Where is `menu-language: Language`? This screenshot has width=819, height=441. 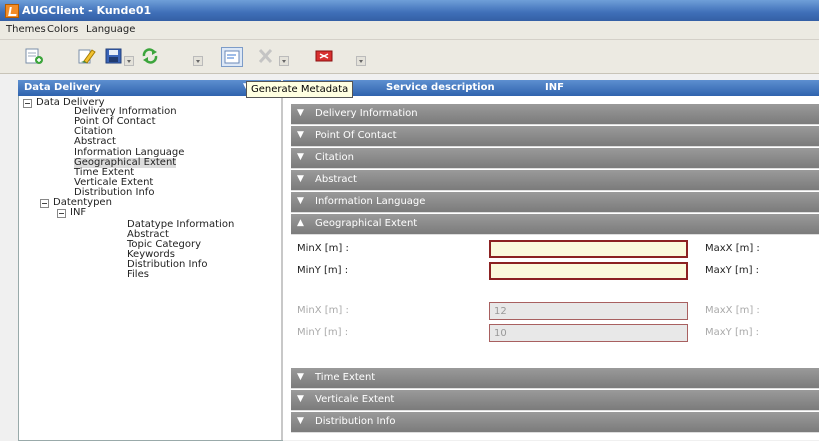 menu-language: Language is located at coordinates (110, 29).